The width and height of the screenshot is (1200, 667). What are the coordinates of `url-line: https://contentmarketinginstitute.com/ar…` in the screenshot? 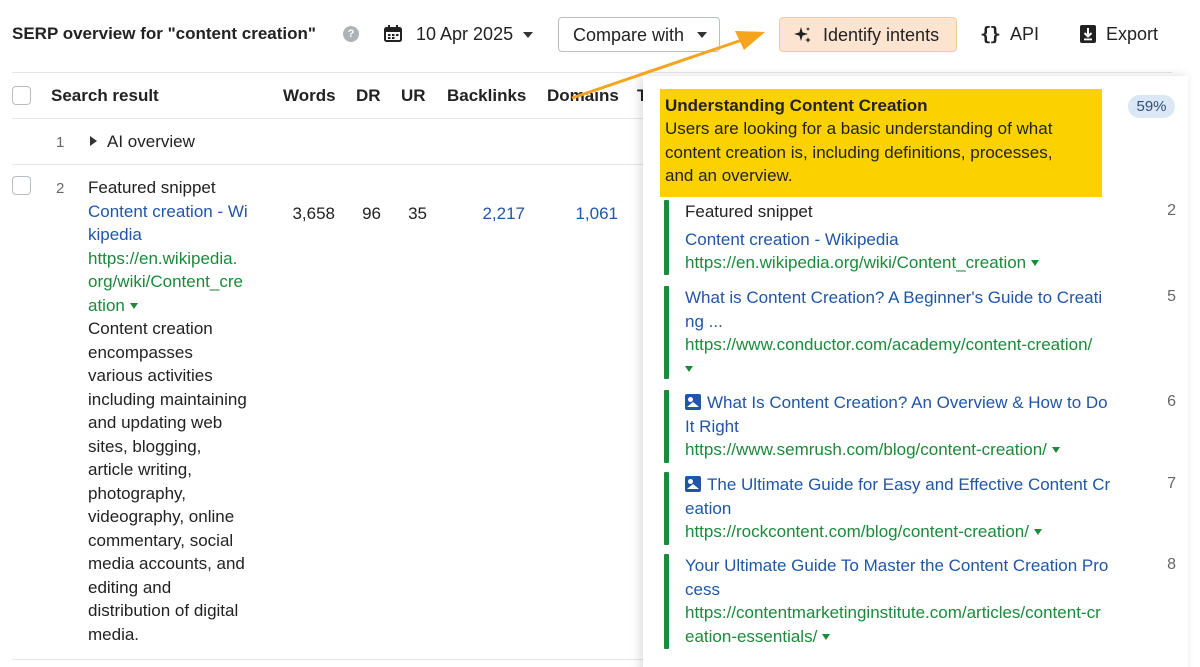 It's located at (893, 612).